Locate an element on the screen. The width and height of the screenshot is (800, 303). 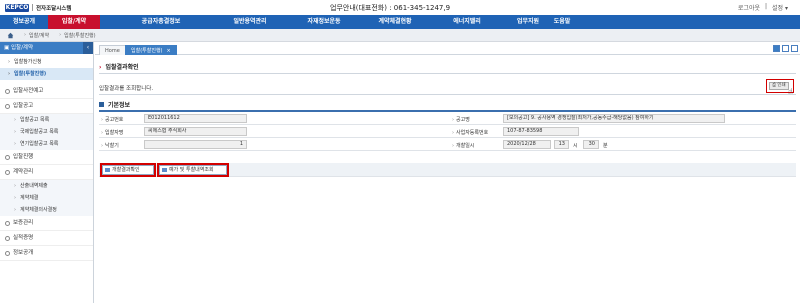
sidebar-notice-children: › 입찰공고 목록 › 국제입찰공고 목록 › 연기입찰공고 목록 is located at coordinates (46, 132).